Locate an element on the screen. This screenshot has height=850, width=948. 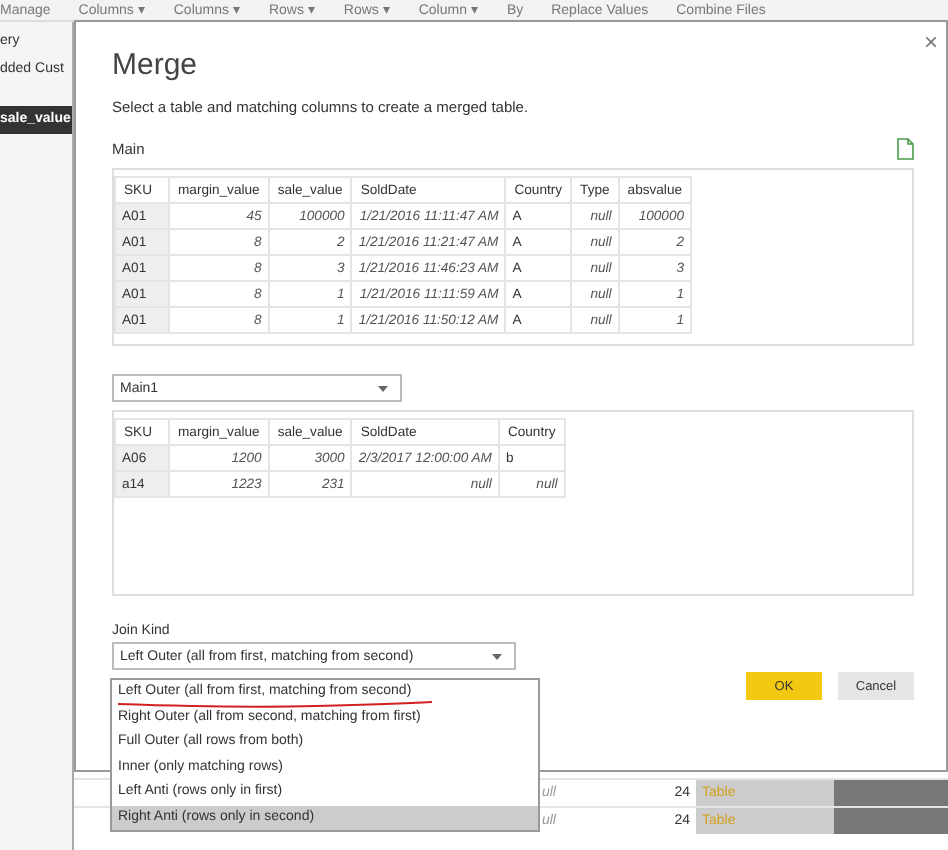
close-button: × is located at coordinates (930, 42).